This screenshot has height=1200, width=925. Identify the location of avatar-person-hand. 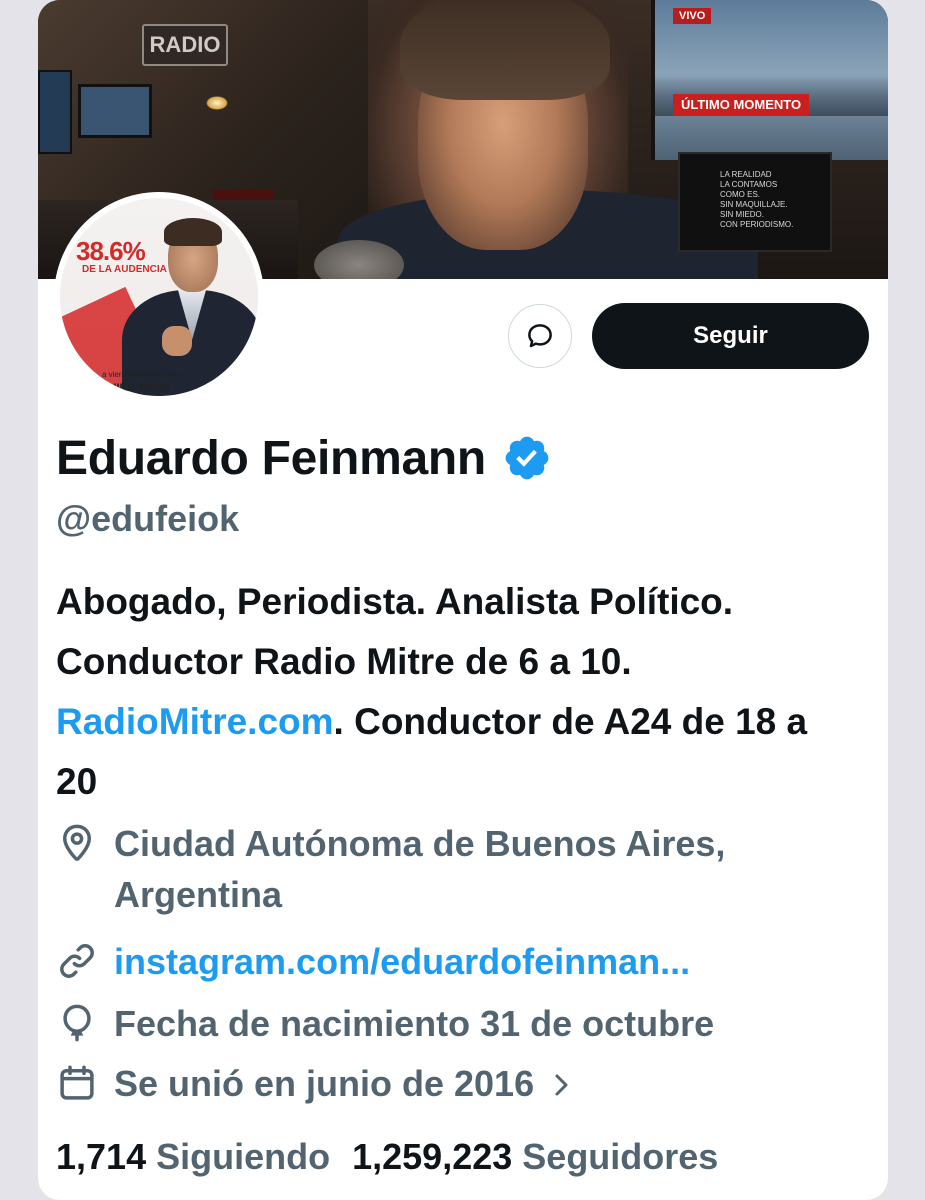
(177, 341).